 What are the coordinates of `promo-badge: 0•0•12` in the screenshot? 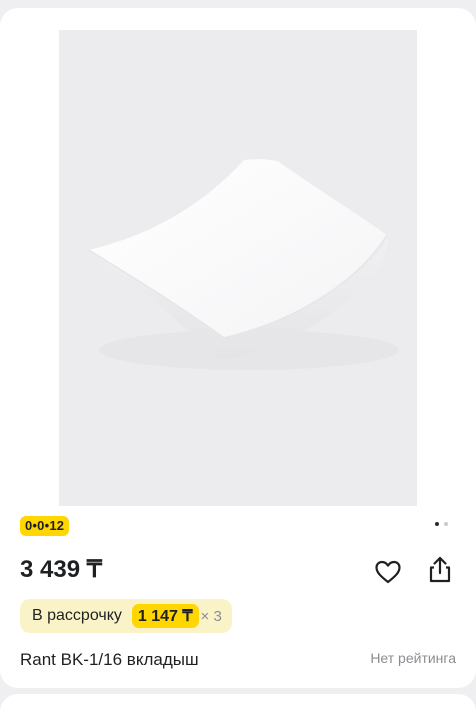 It's located at (45, 526).